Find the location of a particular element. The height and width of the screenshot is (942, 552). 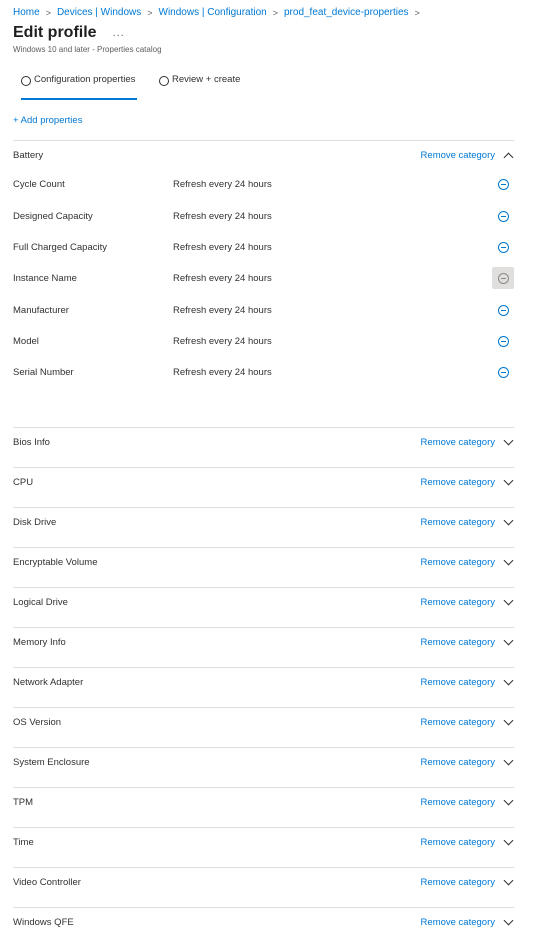

category-time: Time Remove category is located at coordinates (263, 844).